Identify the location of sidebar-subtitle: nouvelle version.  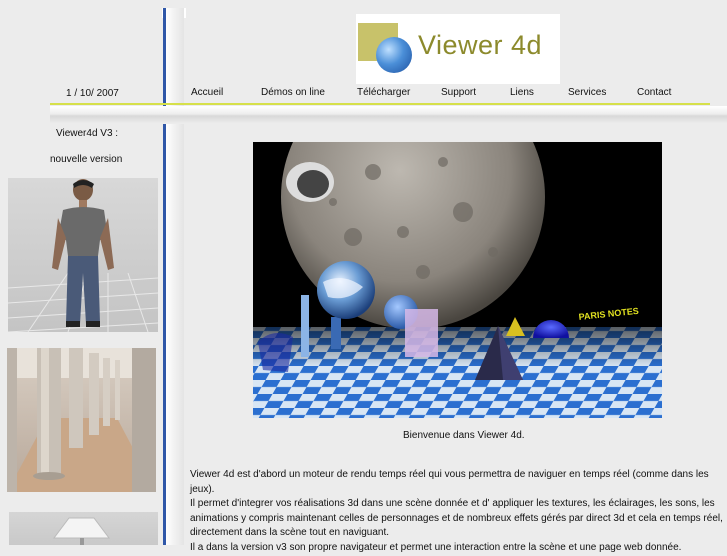
(86, 159).